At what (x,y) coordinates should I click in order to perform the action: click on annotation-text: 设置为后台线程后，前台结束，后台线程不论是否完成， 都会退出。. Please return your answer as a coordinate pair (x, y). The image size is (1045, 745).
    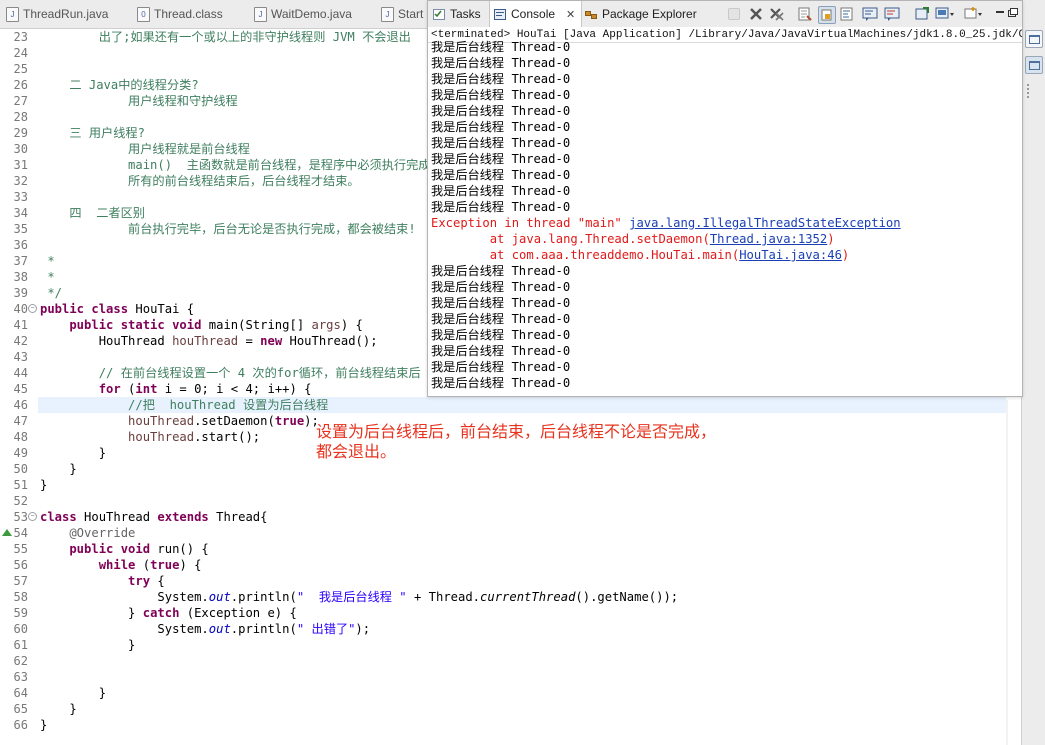
    Looking at the image, I should click on (551, 443).